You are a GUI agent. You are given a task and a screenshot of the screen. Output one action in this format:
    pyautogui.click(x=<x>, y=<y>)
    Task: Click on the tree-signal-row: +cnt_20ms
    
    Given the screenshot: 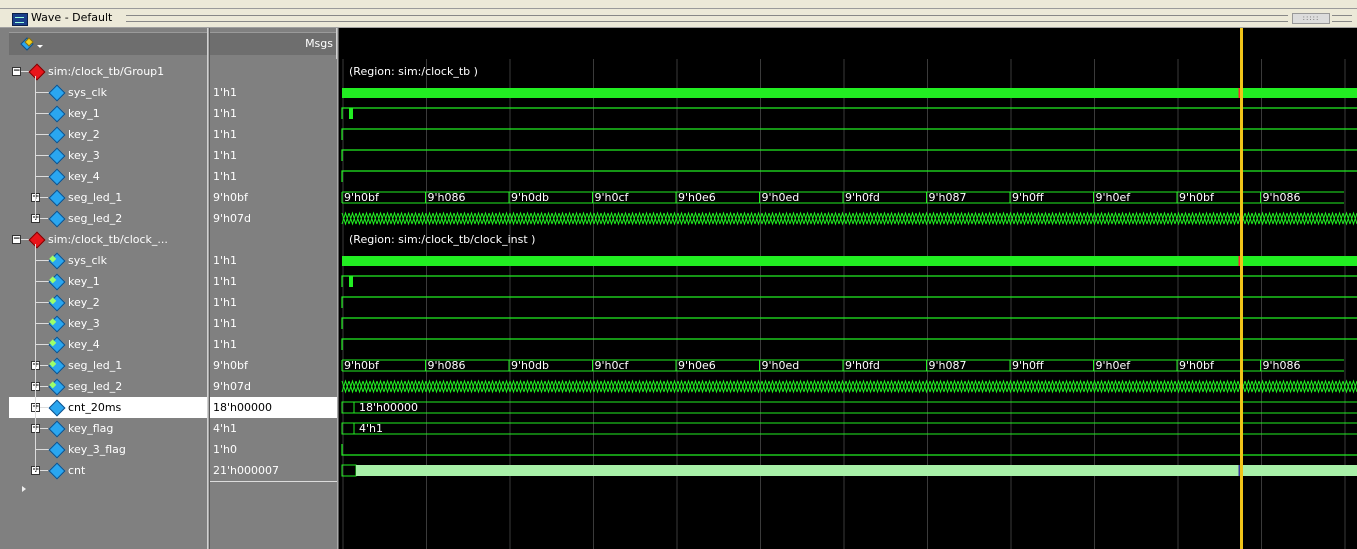 What is the action you would take?
    pyautogui.click(x=108, y=407)
    